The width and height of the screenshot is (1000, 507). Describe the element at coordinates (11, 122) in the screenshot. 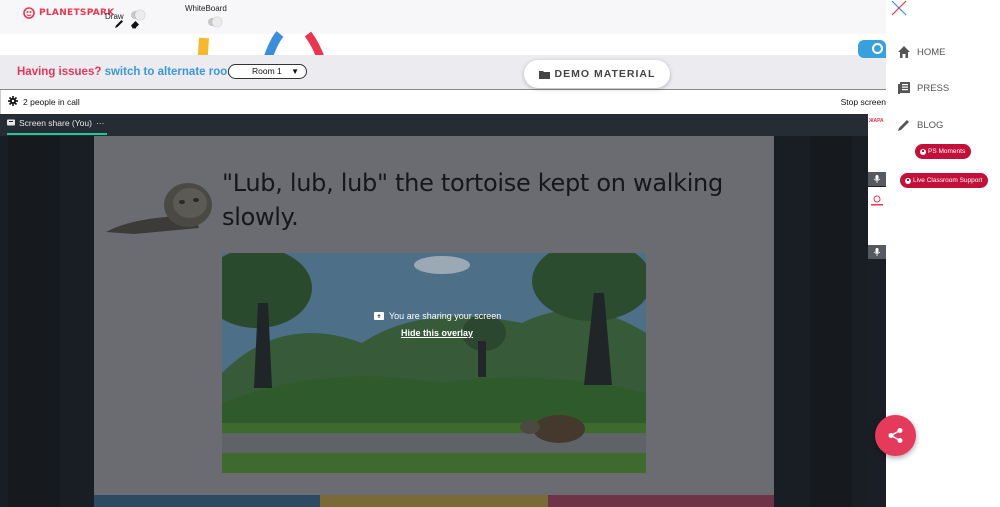

I see `screen-share-icon` at that location.